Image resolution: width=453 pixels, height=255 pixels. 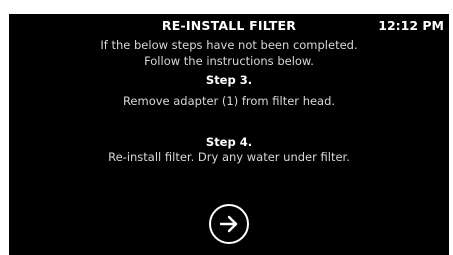 I want to click on step-3-text: Remove adapter (1) from filter head., so click(x=229, y=101).